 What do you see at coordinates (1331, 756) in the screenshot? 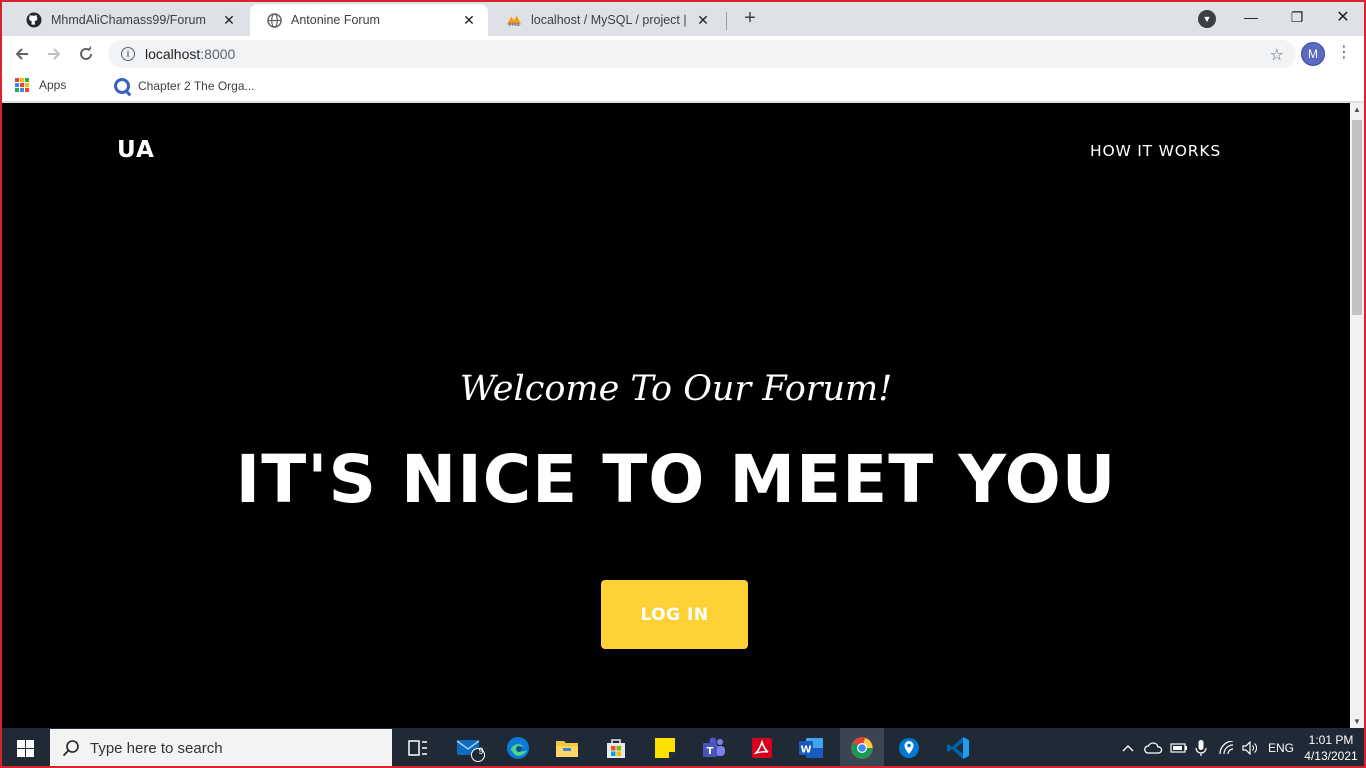
I see `clock-date: 4/13/2021` at bounding box center [1331, 756].